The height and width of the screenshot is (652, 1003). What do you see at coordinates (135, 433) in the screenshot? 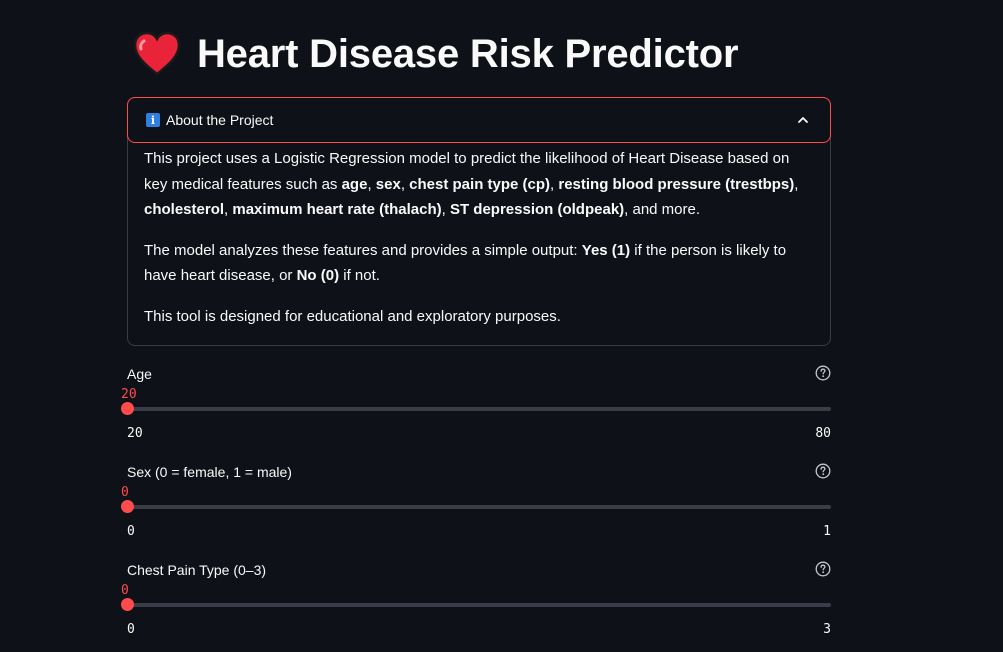
I see `slider-min-value: 20` at bounding box center [135, 433].